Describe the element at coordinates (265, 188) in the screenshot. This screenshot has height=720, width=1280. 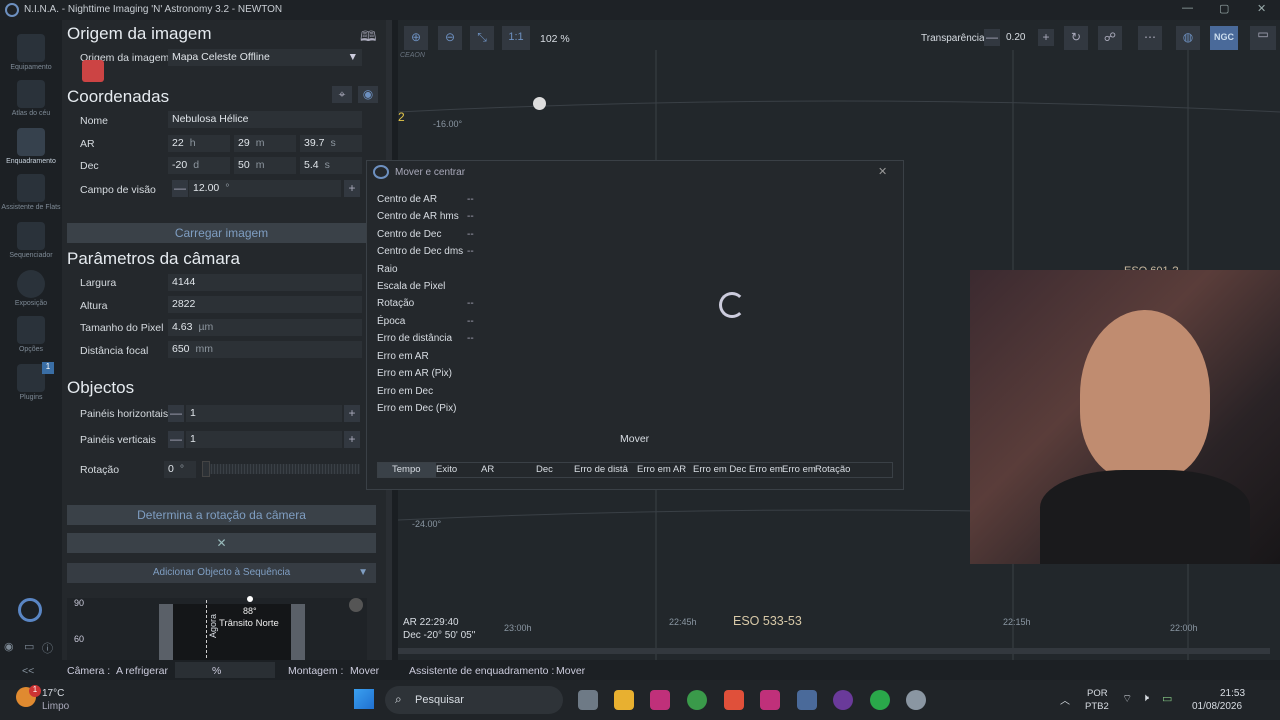
I see `fov-field: 12.00 °` at that location.